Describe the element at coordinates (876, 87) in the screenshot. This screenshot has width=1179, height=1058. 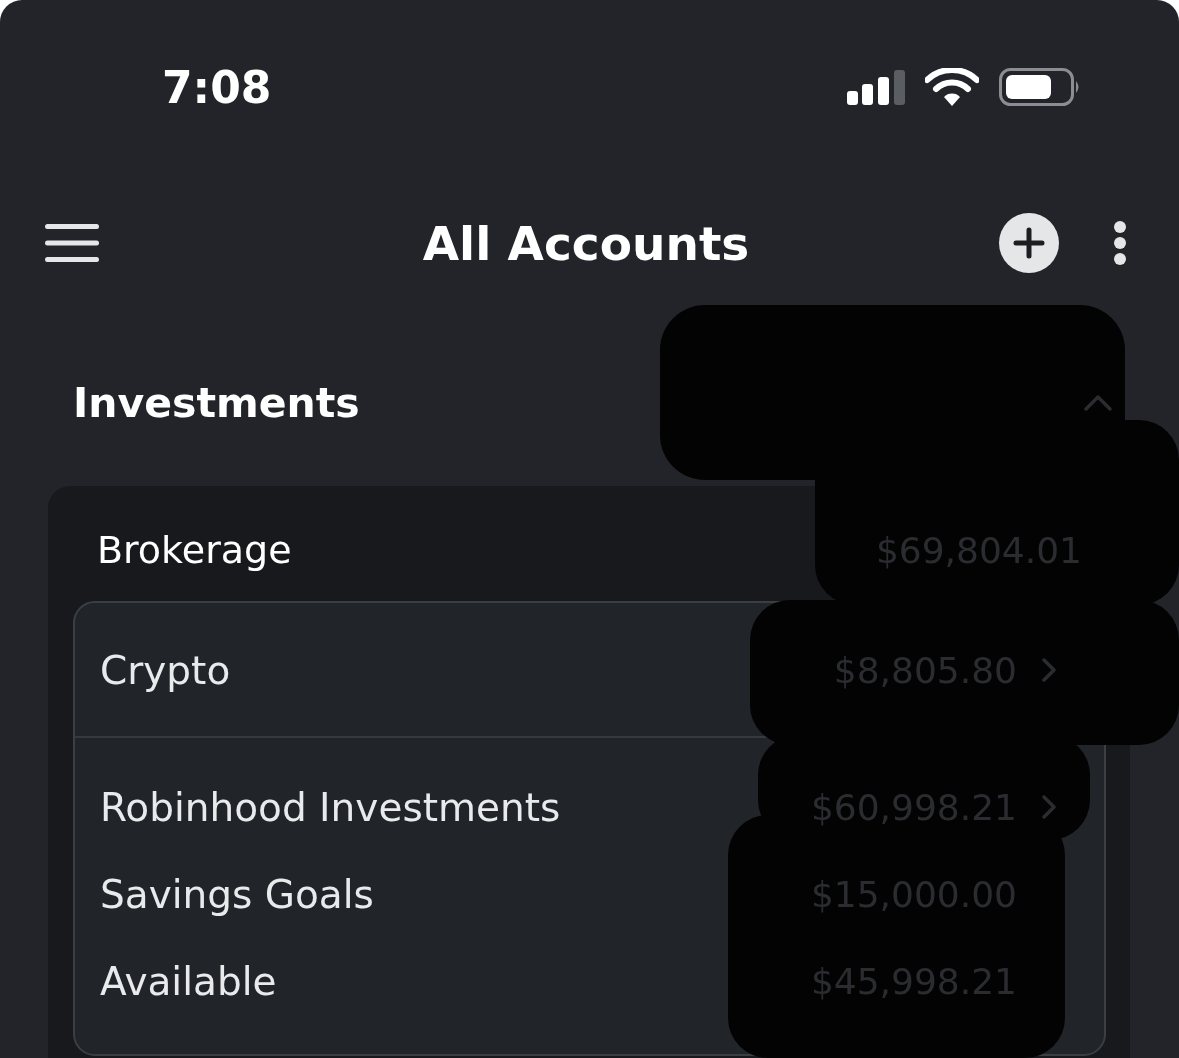
I see `signal-icon` at that location.